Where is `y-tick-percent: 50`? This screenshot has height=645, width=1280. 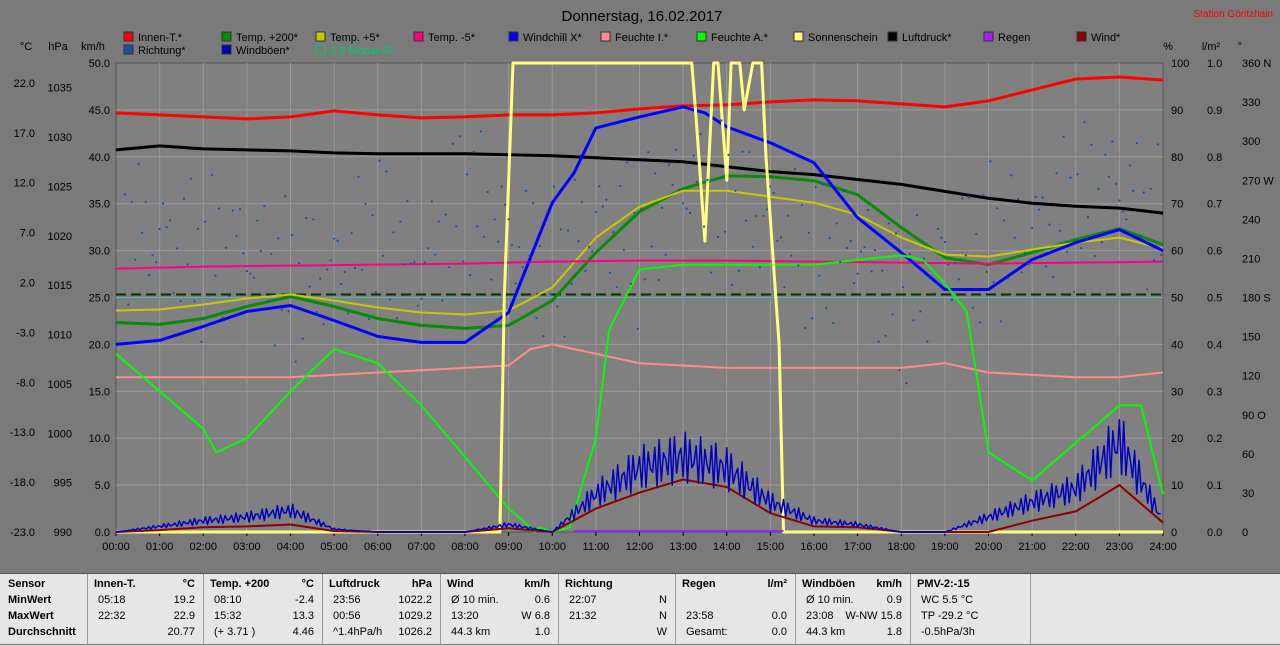 y-tick-percent: 50 is located at coordinates (1177, 299).